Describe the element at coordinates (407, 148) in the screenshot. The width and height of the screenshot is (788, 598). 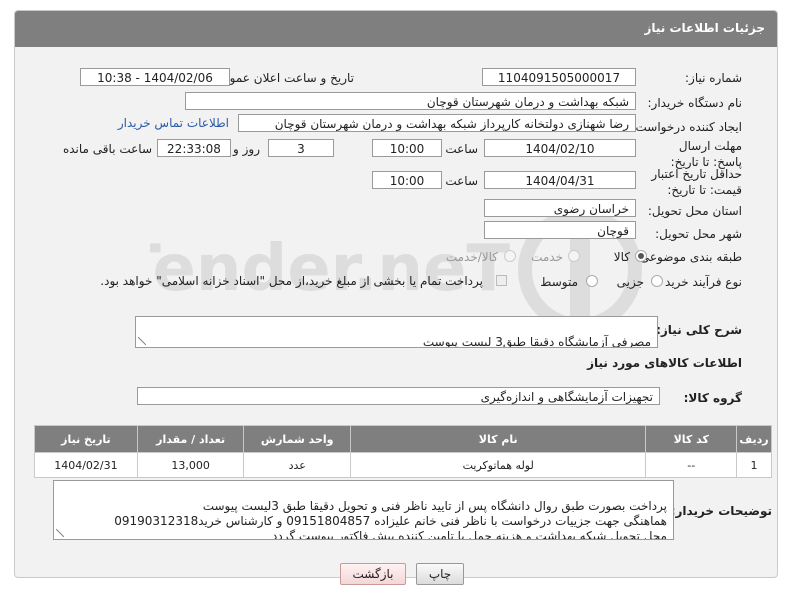
I see `deadline-time-field: 10:00` at that location.